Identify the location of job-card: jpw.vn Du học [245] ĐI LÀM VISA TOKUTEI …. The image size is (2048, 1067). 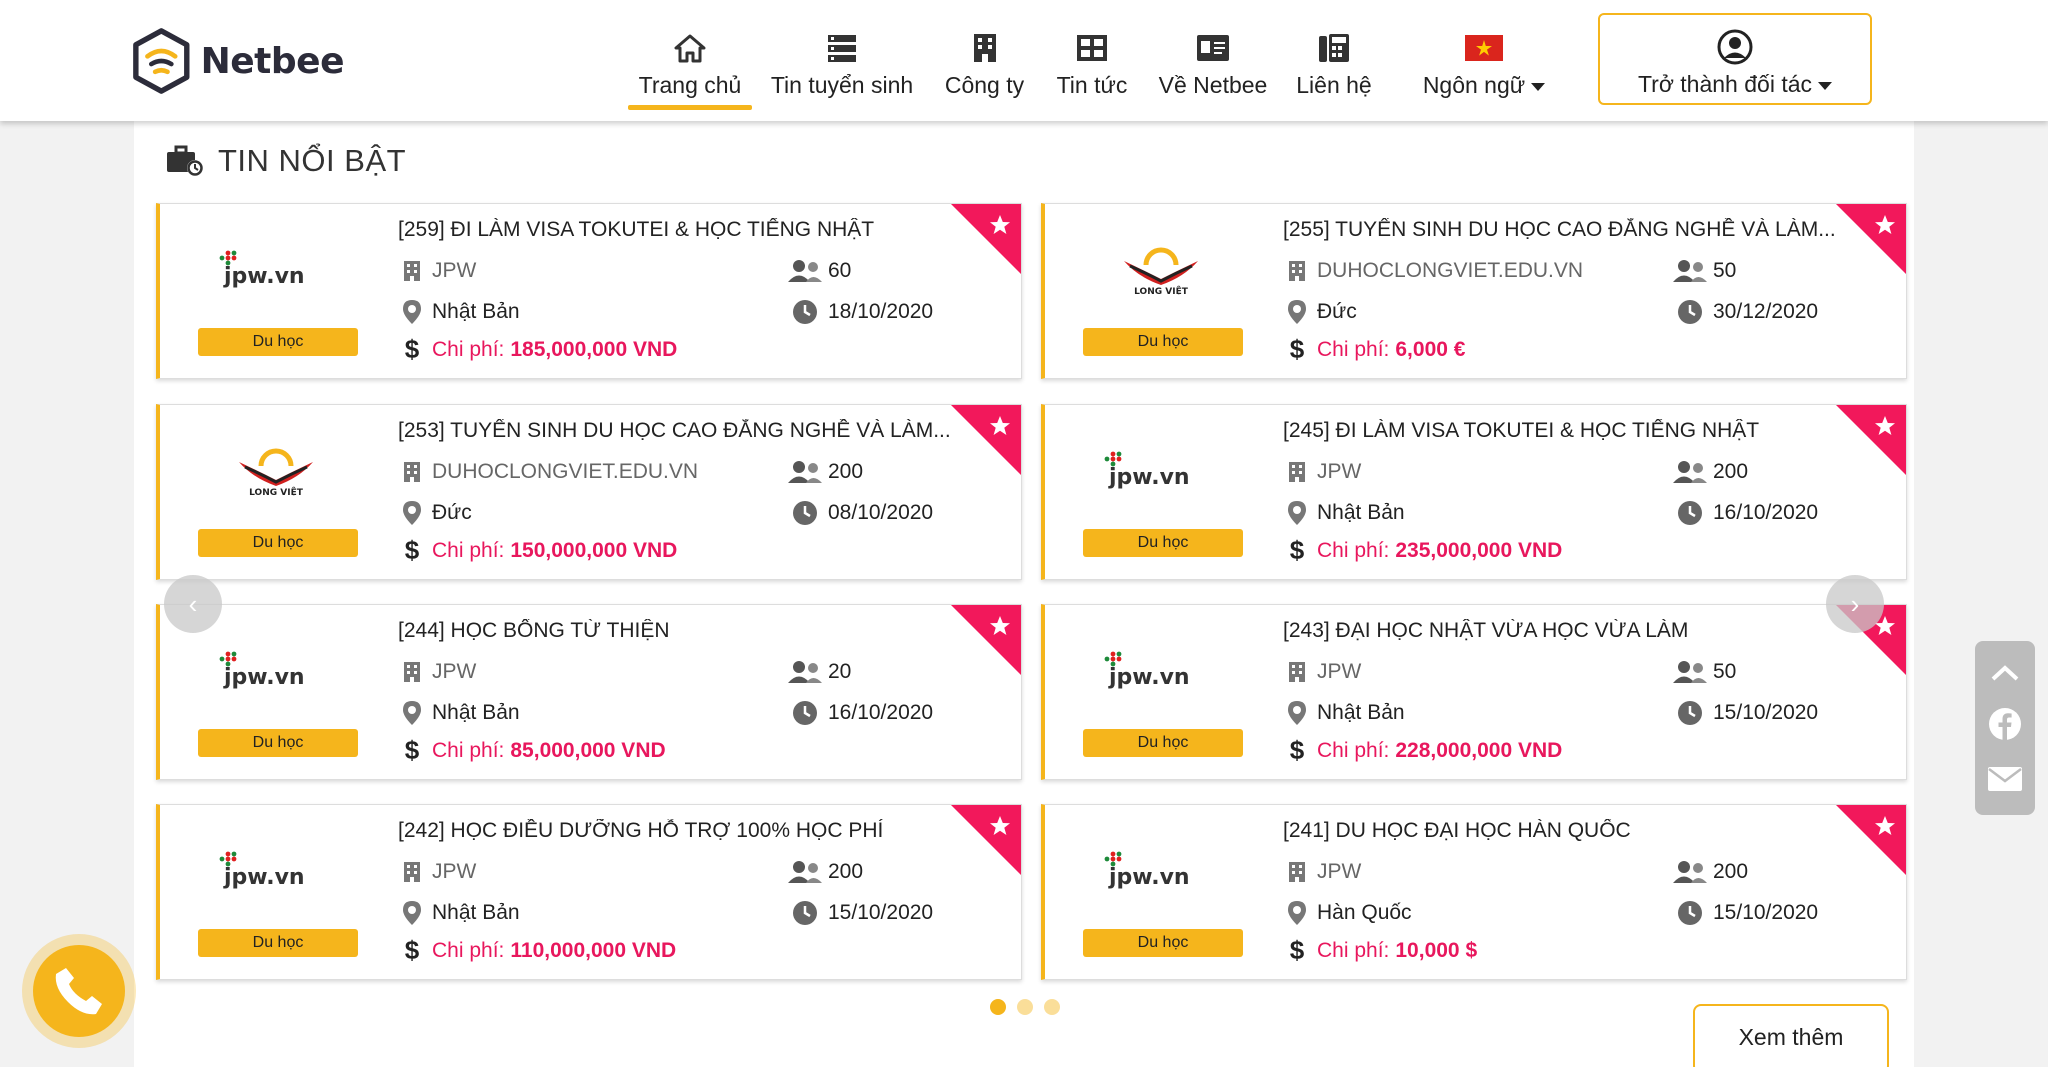
(1474, 492).